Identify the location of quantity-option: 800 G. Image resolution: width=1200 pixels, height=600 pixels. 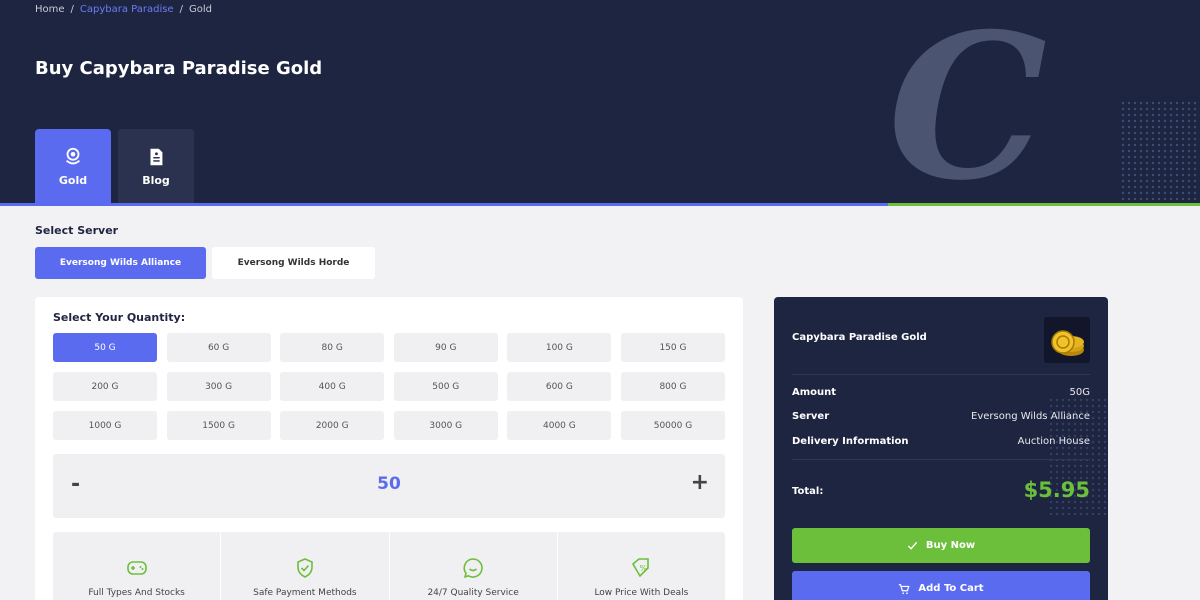
(672, 386).